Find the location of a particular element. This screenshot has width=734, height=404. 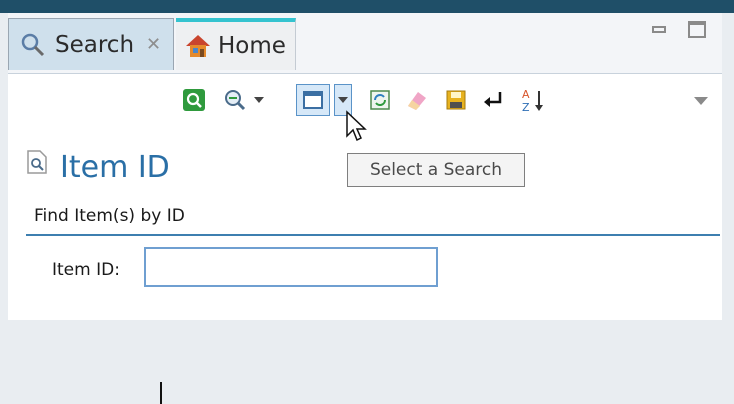

maximize-button is located at coordinates (697, 29).